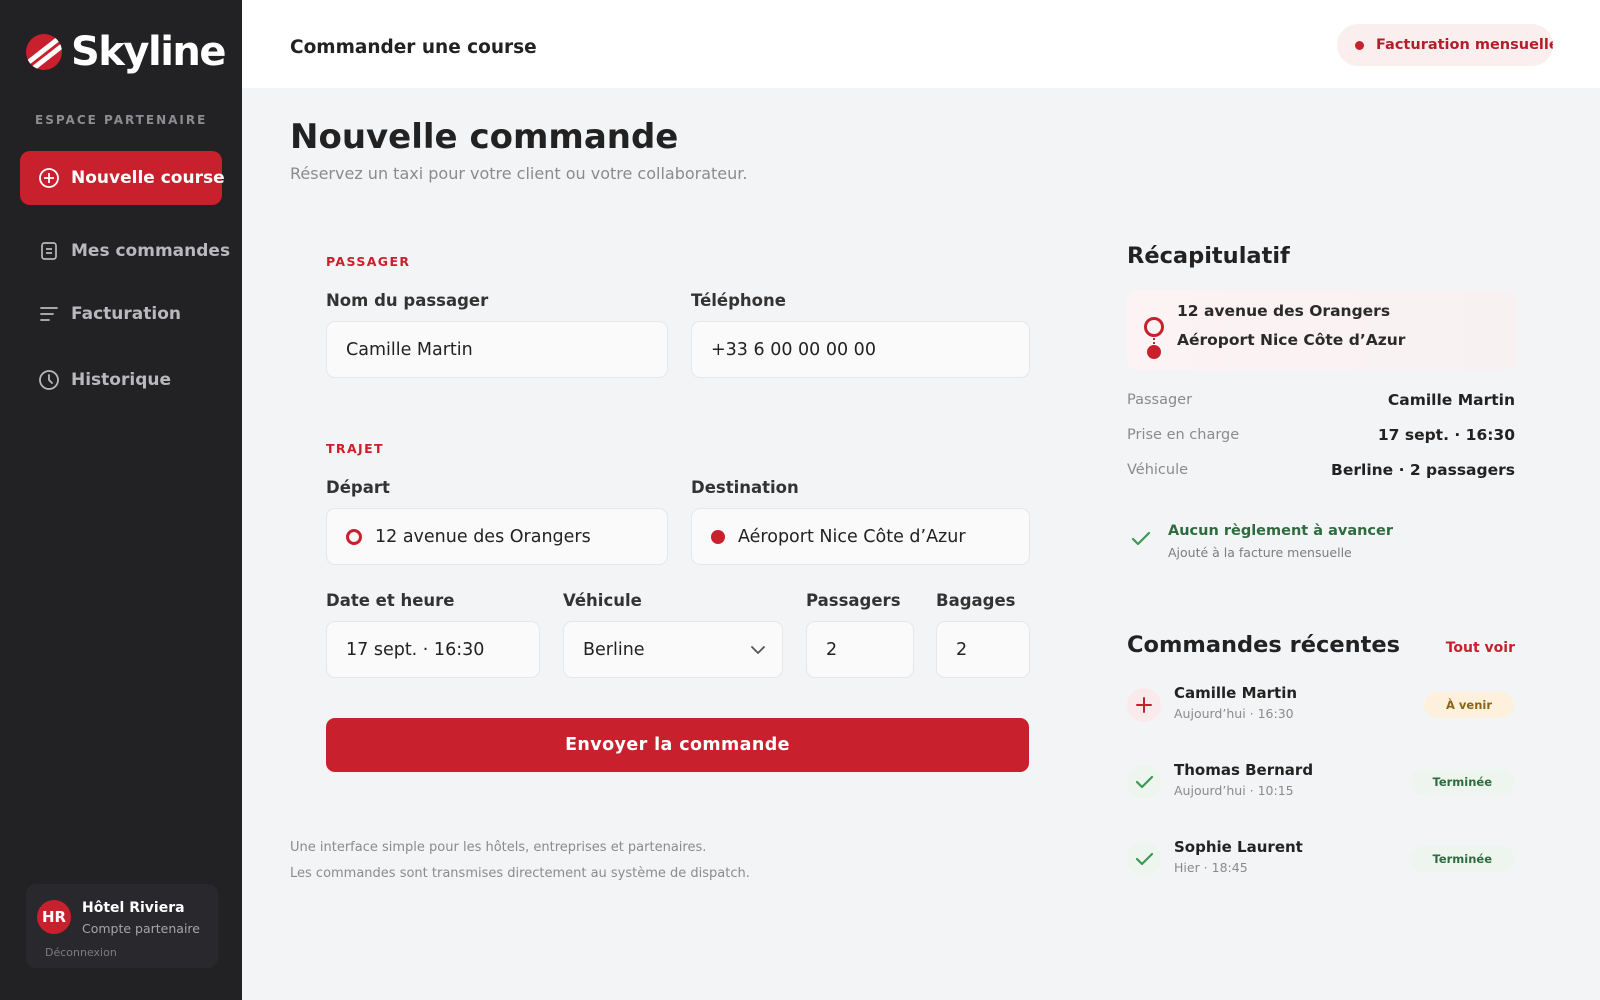 This screenshot has height=1000, width=1600. I want to click on sidebar-item-label: Mes commandes, so click(151, 251).